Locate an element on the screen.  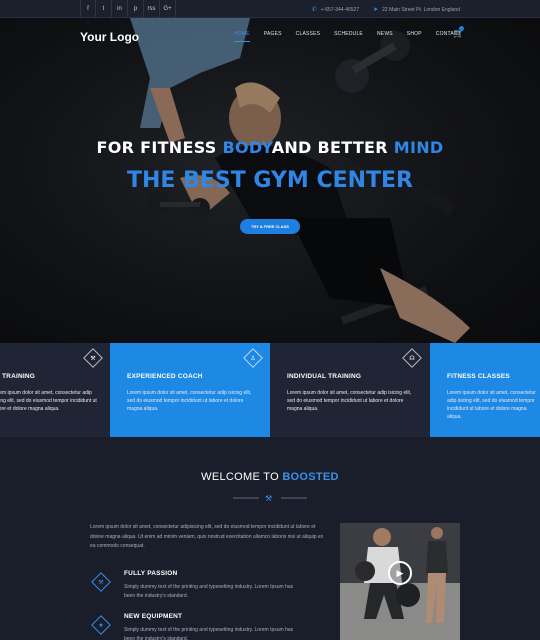
item-icon-frame: ★ is located at coordinates (101, 625).